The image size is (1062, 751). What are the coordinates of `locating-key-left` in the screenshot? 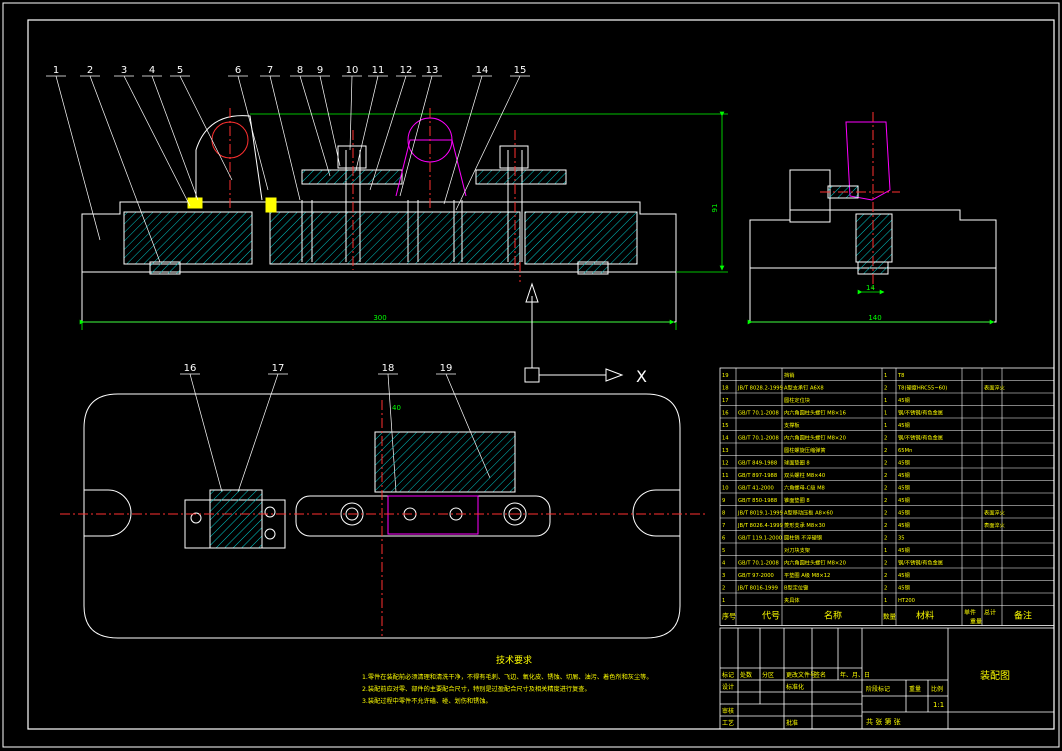 It's located at (165, 268).